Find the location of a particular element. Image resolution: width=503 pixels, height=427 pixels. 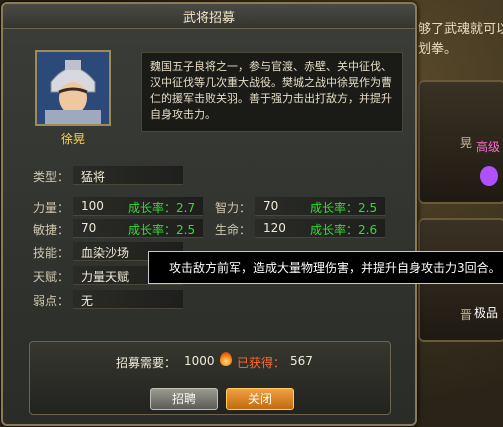

general-portrait is located at coordinates (73, 88).